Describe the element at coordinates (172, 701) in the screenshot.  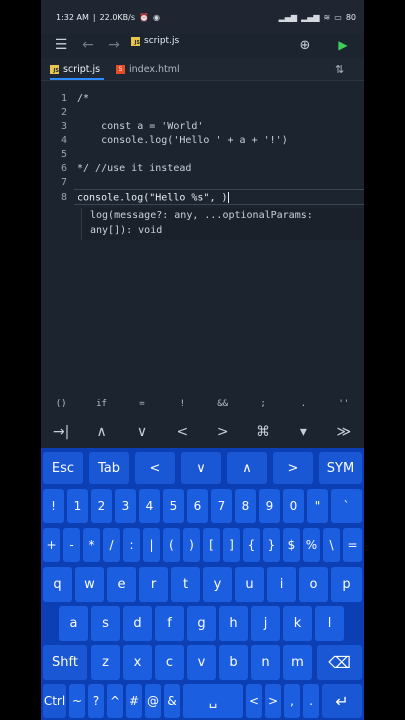
I see `key: &` at that location.